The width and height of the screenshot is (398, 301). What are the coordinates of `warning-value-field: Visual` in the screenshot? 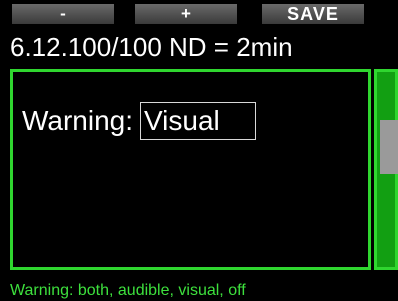 It's located at (198, 121).